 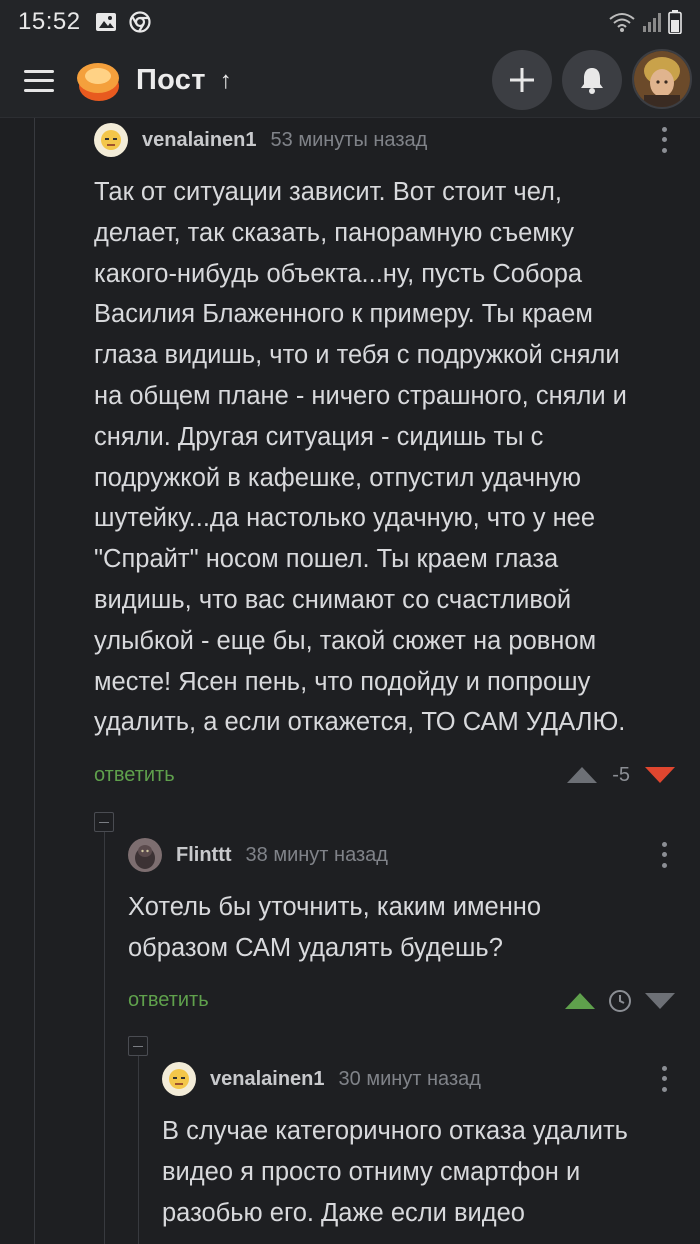 I want to click on scroll-up-icon: ↑, so click(x=226, y=81).